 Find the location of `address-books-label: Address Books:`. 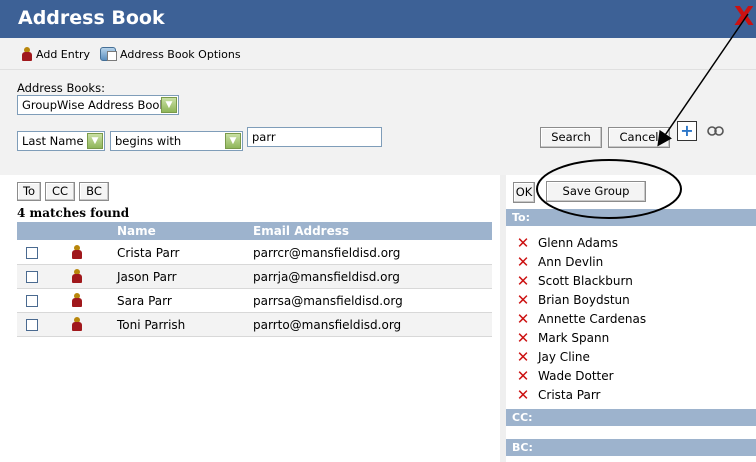

address-books-label: Address Books: is located at coordinates (61, 88).